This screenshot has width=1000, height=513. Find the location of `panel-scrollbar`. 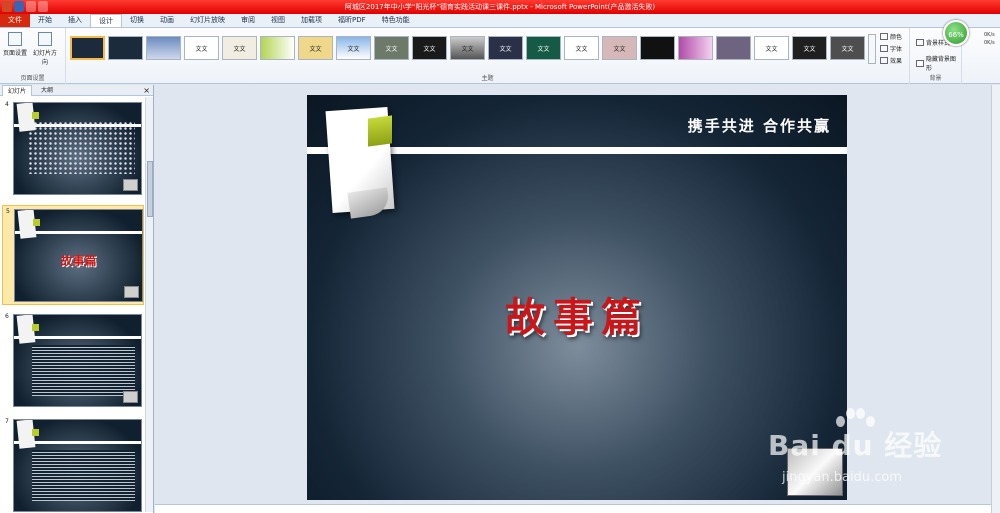

panel-scrollbar is located at coordinates (149, 304).